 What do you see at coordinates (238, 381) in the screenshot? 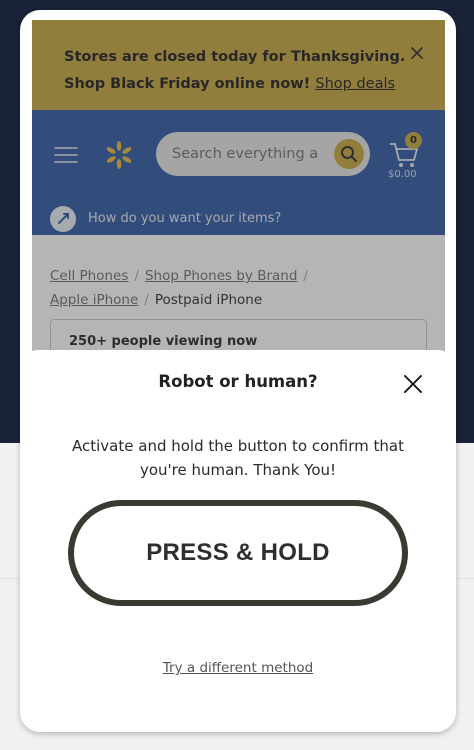
I see `modal-title: Robot or human?` at bounding box center [238, 381].